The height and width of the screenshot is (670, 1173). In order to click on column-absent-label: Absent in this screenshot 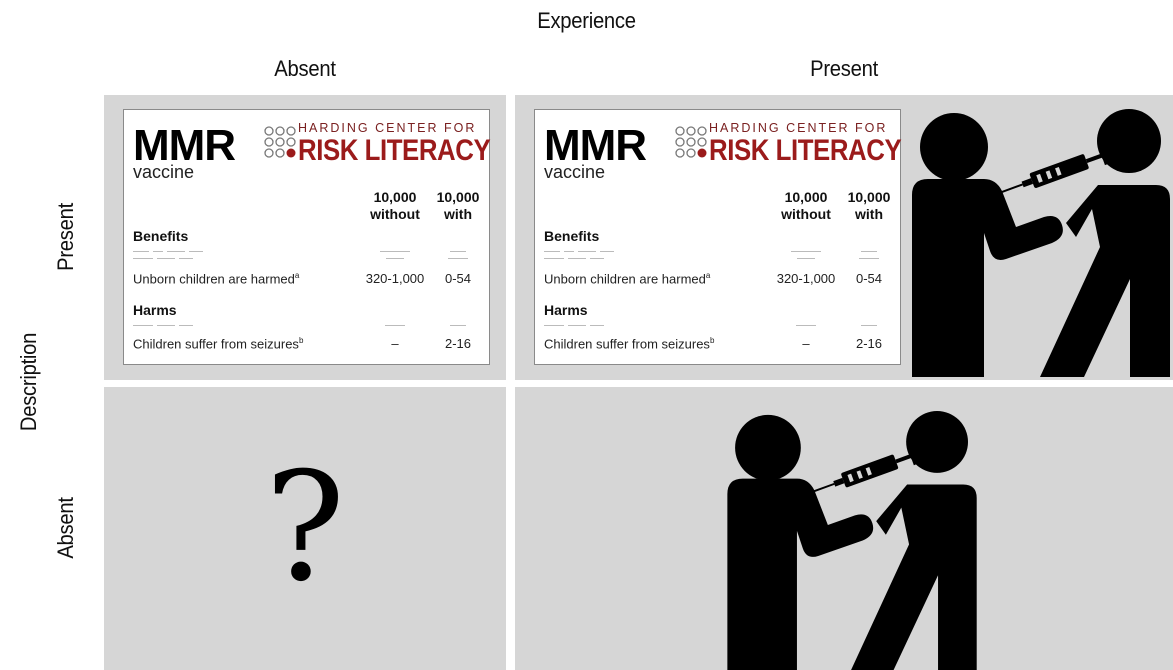, I will do `click(305, 68)`.